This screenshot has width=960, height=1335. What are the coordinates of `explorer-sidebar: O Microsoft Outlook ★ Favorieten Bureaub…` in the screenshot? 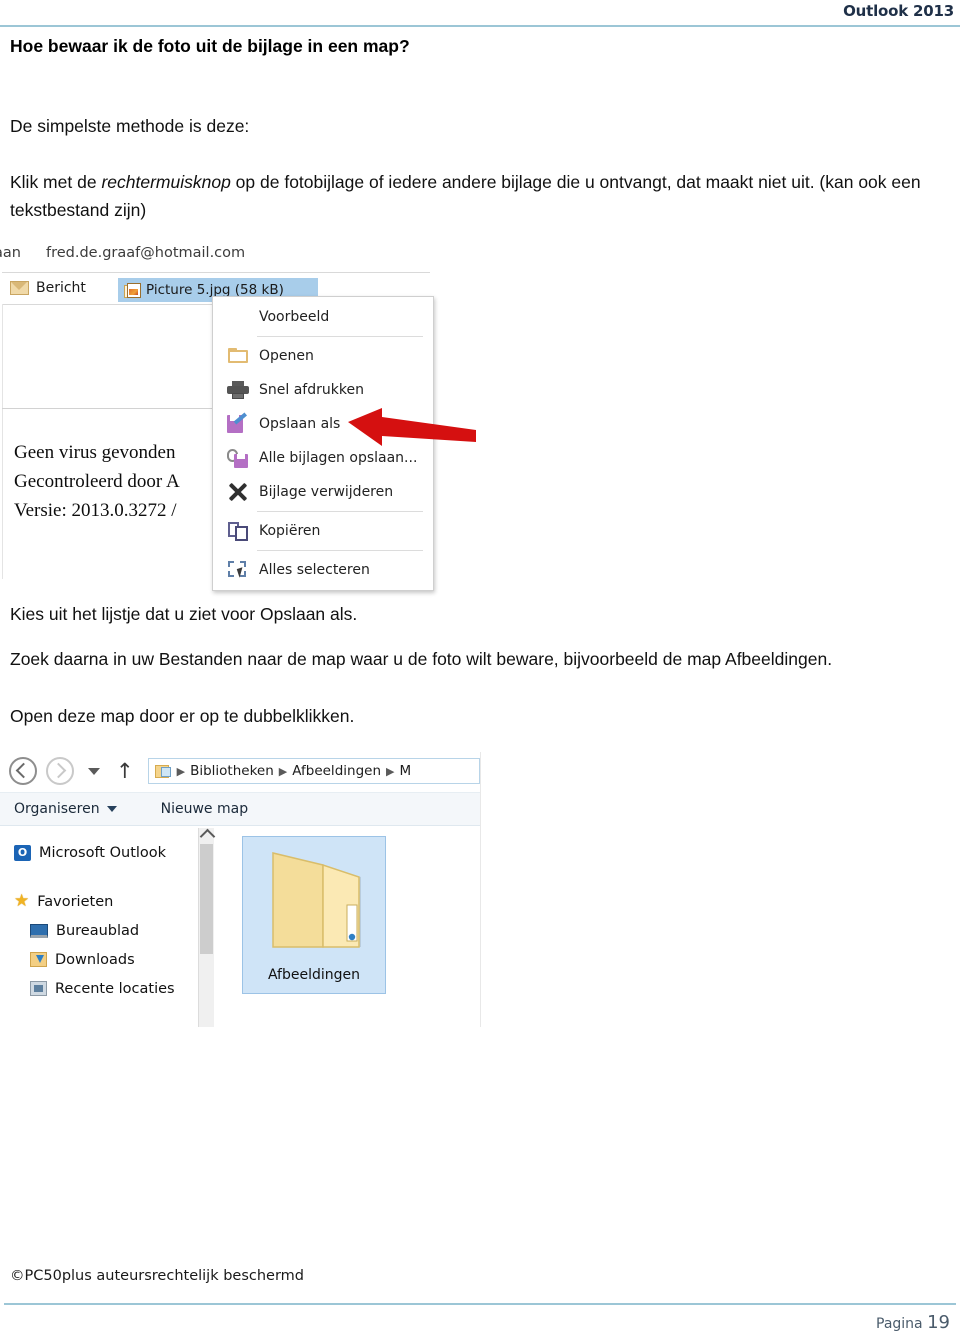 It's located at (99, 927).